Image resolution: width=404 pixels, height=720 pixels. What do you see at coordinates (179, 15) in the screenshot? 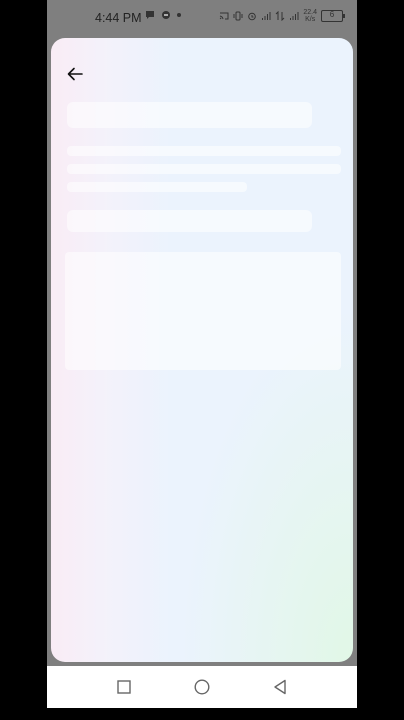
I see `more-notifications-dot` at bounding box center [179, 15].